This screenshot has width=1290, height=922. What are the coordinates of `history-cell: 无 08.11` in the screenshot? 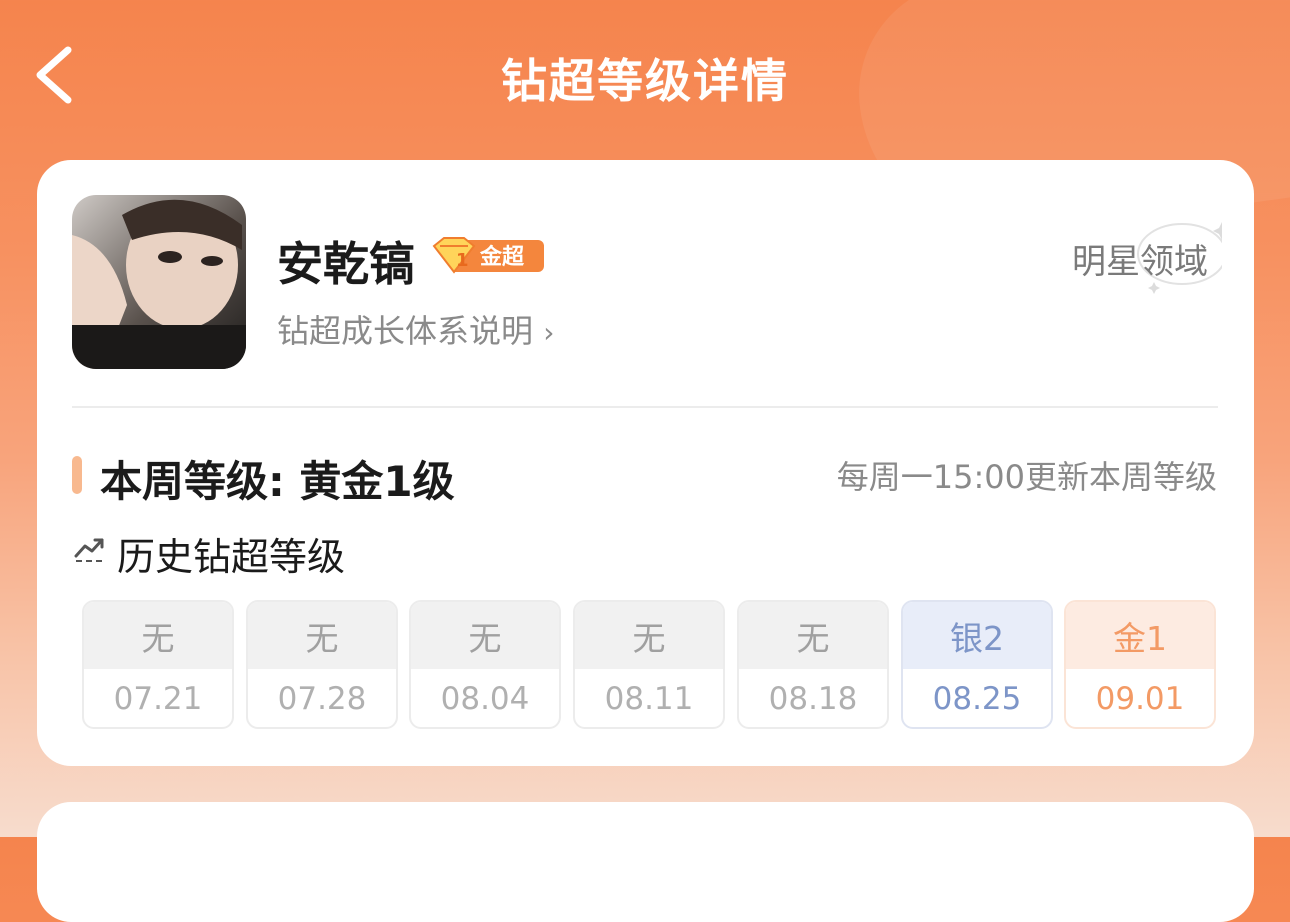 It's located at (649, 664).